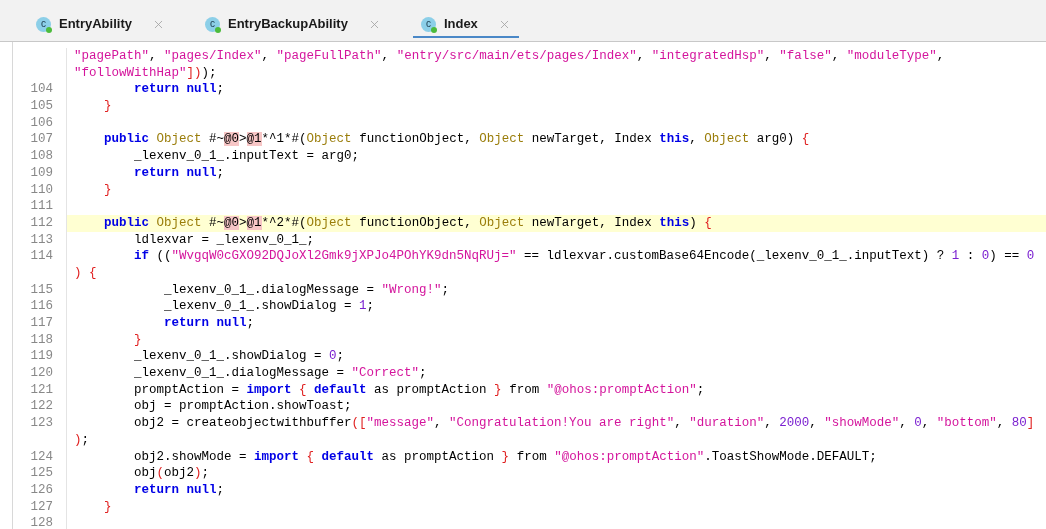  What do you see at coordinates (41, 222) in the screenshot?
I see `line-number: 112` at bounding box center [41, 222].